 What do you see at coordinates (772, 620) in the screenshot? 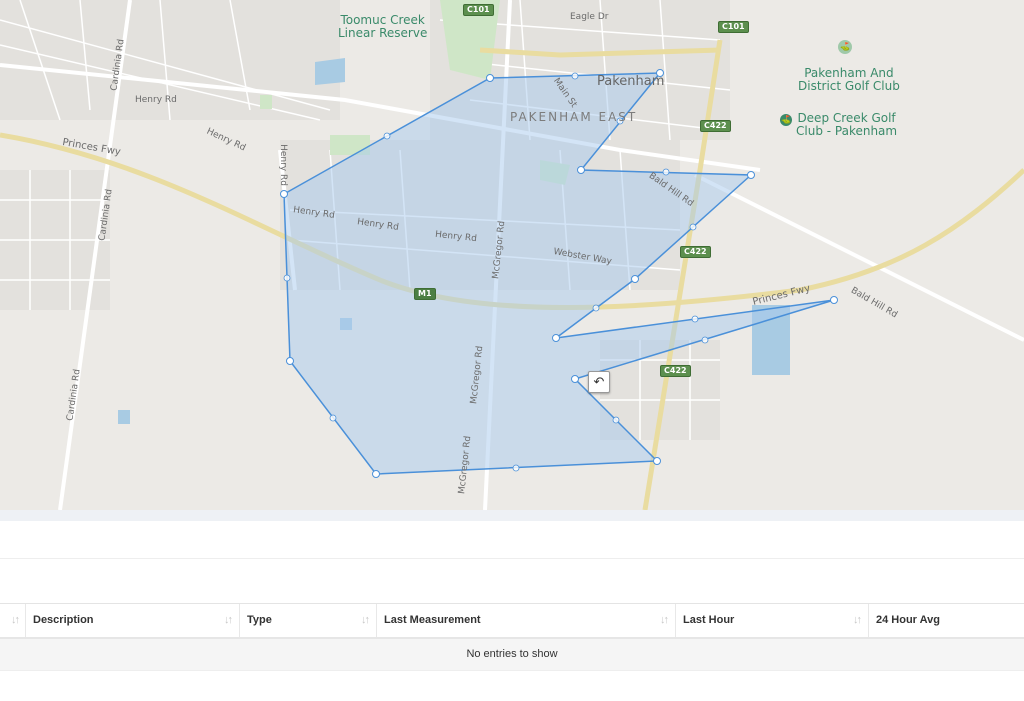
I see `column-header-last-hour: Last Hour ↓↑` at bounding box center [772, 620].